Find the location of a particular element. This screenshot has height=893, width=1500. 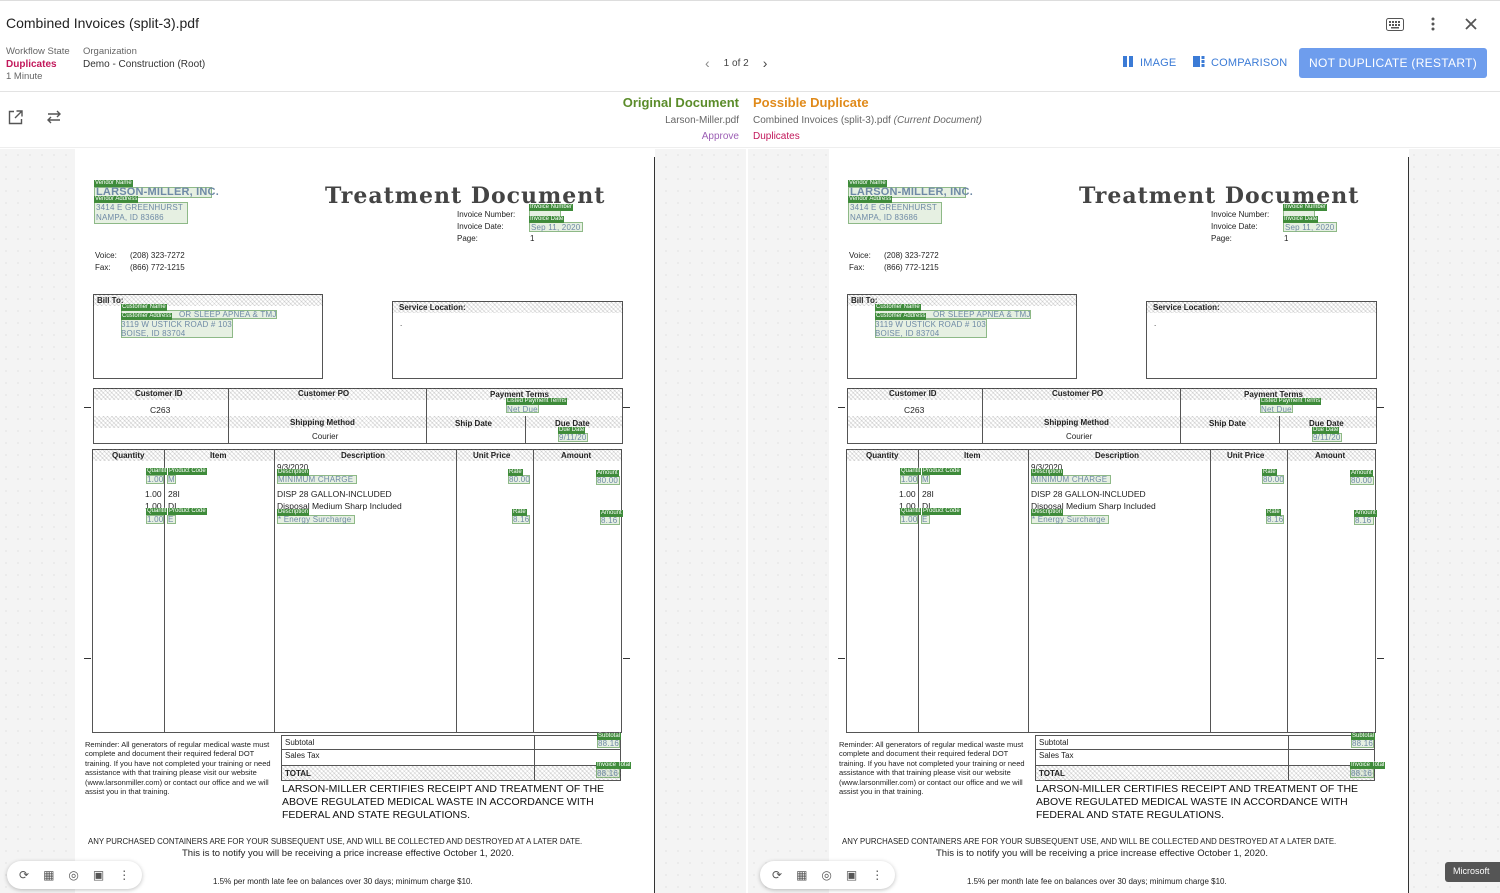

ship-date-label: Ship Date is located at coordinates (473, 423).